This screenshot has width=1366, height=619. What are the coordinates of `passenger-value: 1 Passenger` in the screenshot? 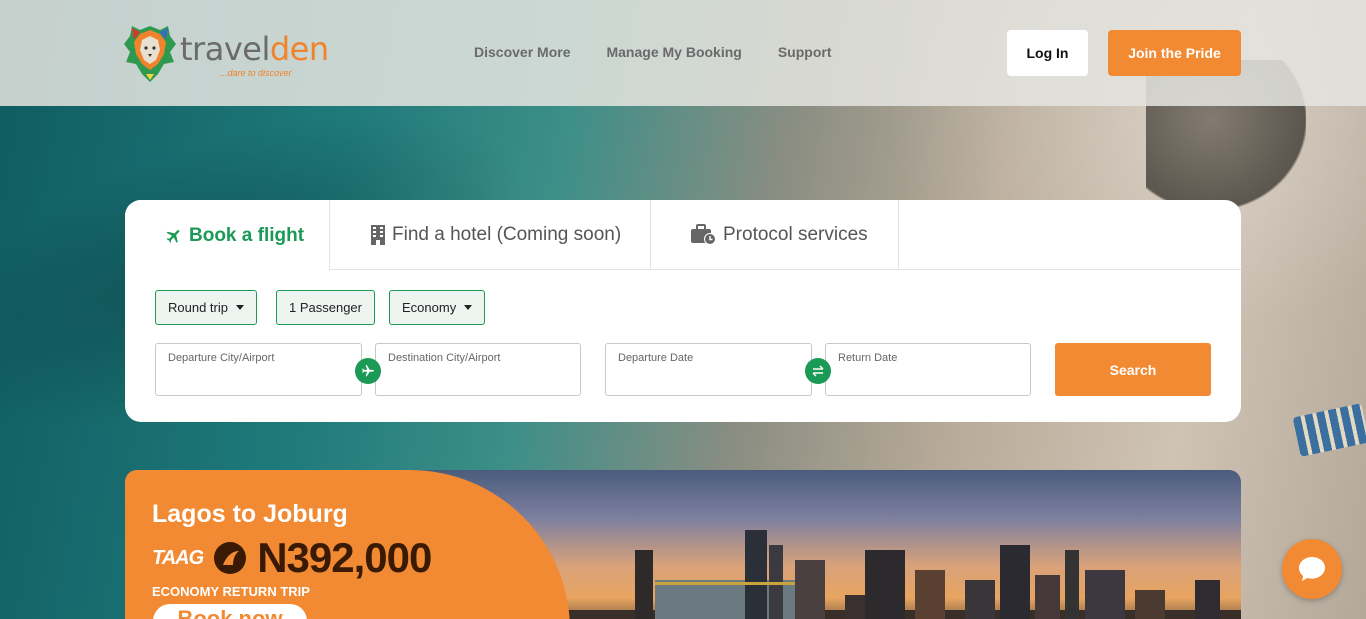 It's located at (325, 307).